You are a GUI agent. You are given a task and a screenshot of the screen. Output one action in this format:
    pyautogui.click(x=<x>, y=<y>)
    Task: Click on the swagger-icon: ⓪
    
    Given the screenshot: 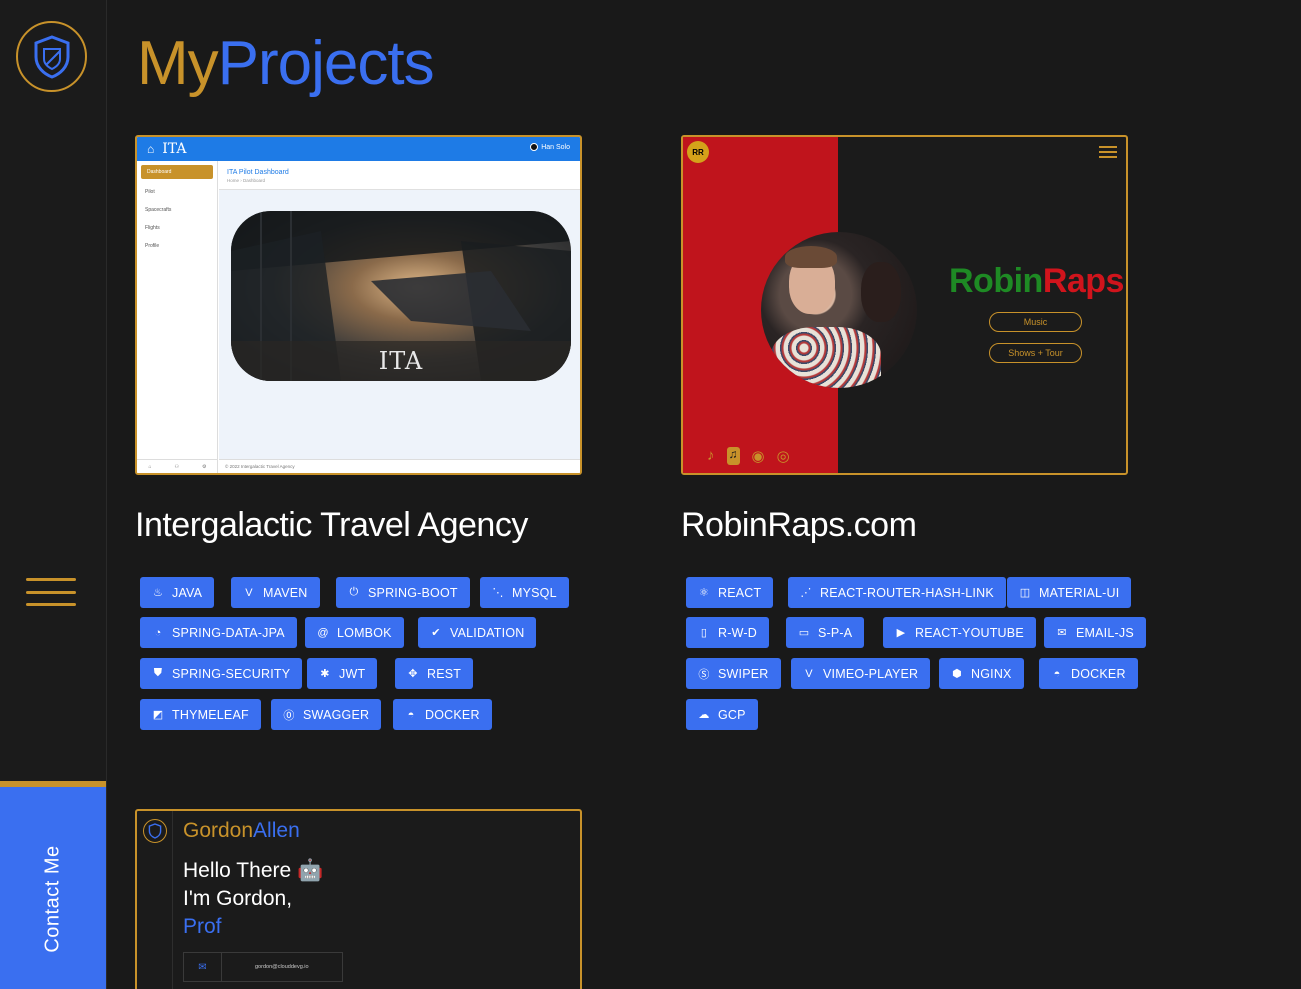 What is the action you would take?
    pyautogui.click(x=289, y=715)
    